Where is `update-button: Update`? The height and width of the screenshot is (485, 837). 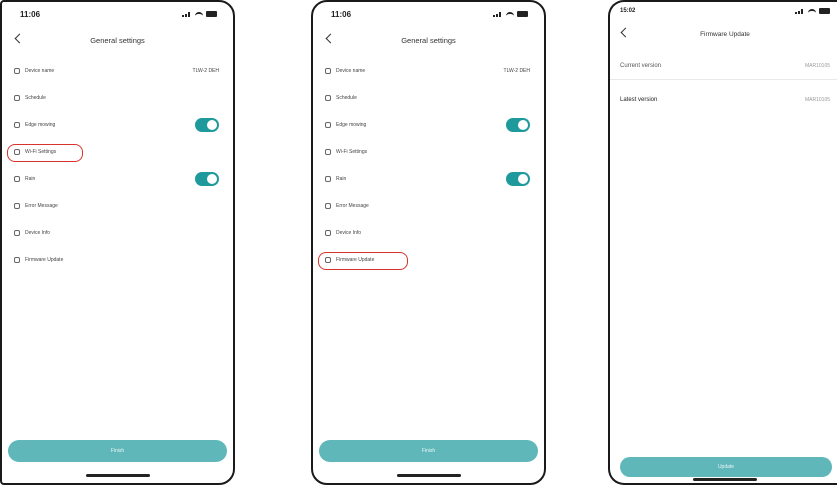 update-button: Update is located at coordinates (726, 467).